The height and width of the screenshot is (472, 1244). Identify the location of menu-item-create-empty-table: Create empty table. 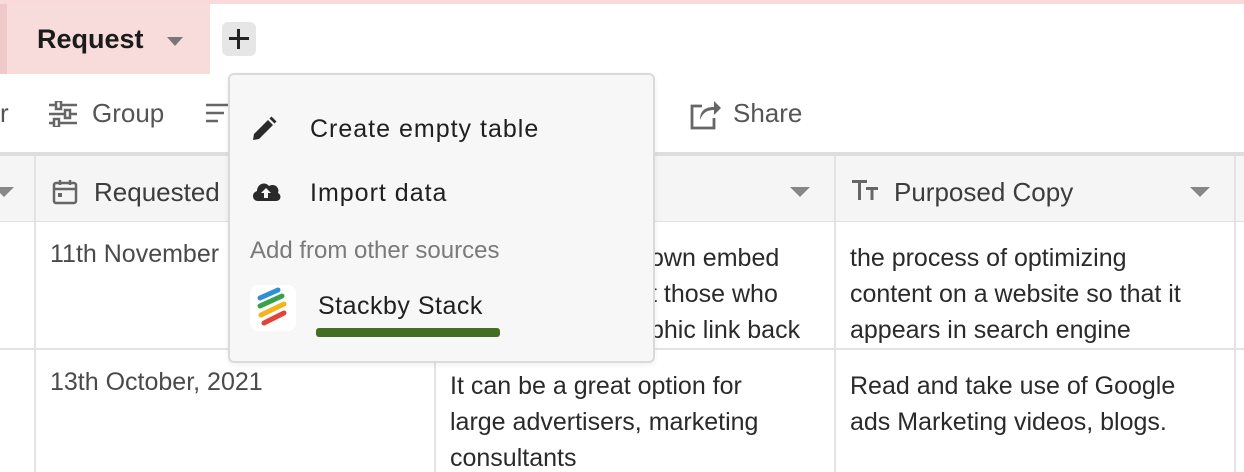
(441, 129).